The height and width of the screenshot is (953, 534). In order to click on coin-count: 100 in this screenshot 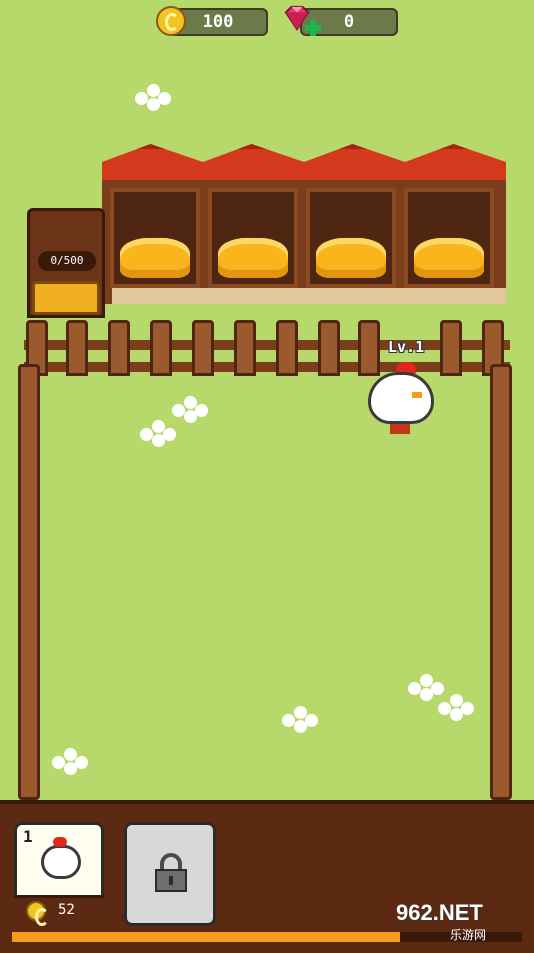, I will do `click(218, 22)`.